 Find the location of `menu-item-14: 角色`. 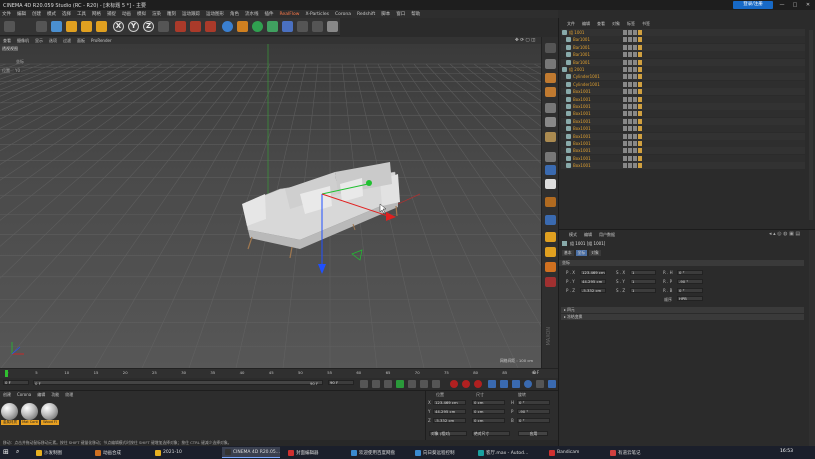

menu-item-14: 角色 is located at coordinates (234, 14).